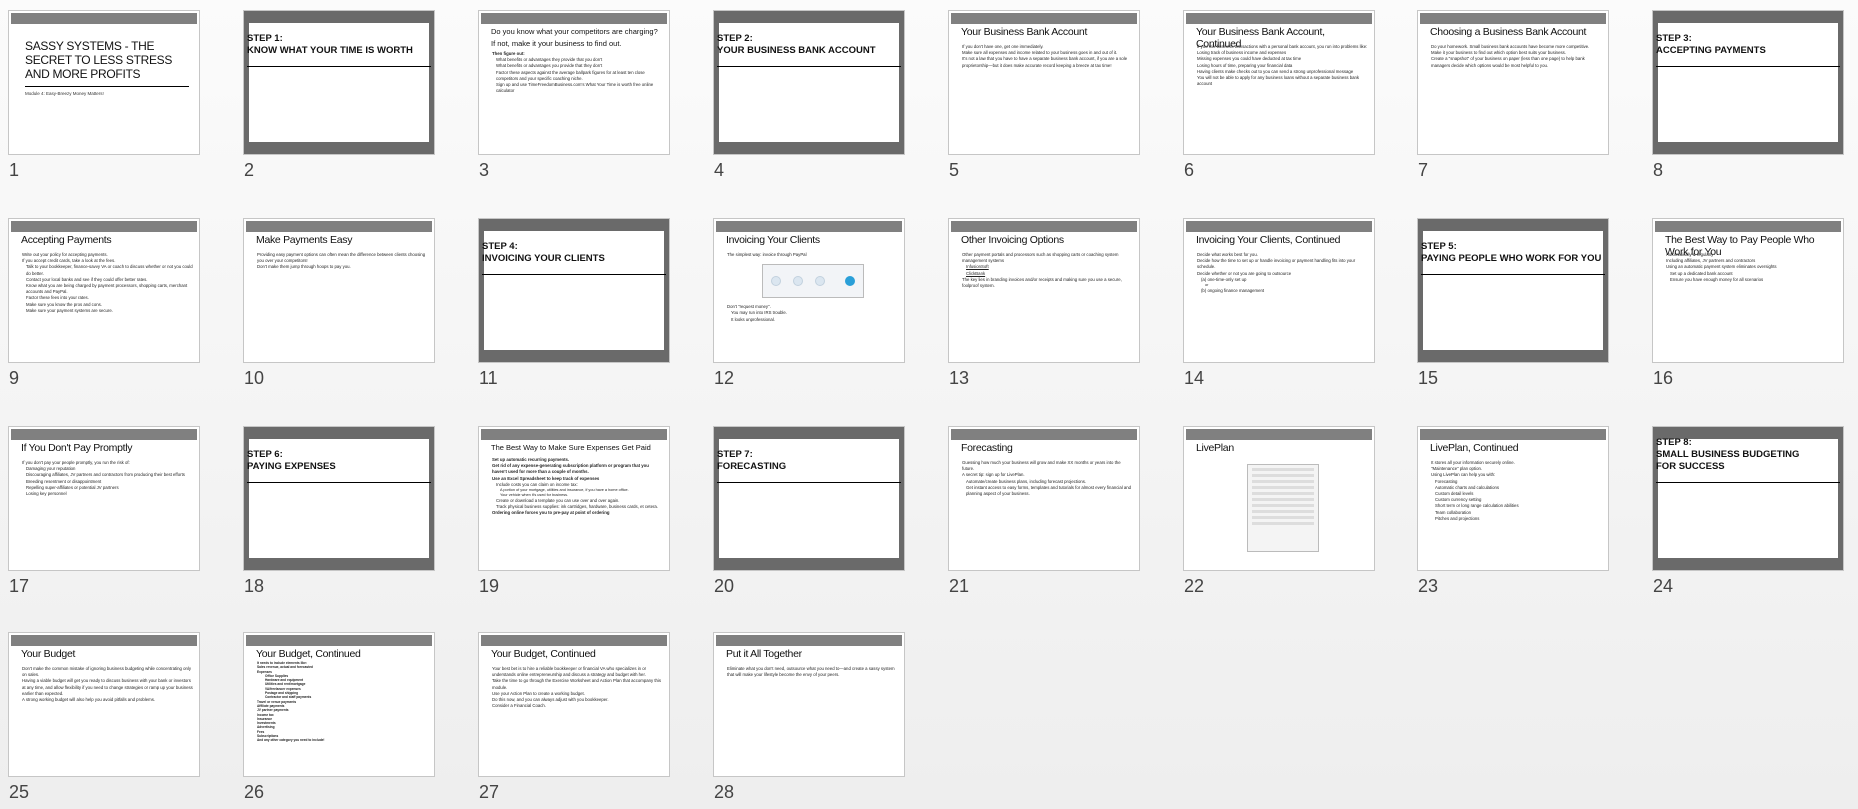 Image resolution: width=1858 pixels, height=809 pixels. Describe the element at coordinates (753, 319) in the screenshot. I see `bullet-text: It looks unprofessional.` at that location.